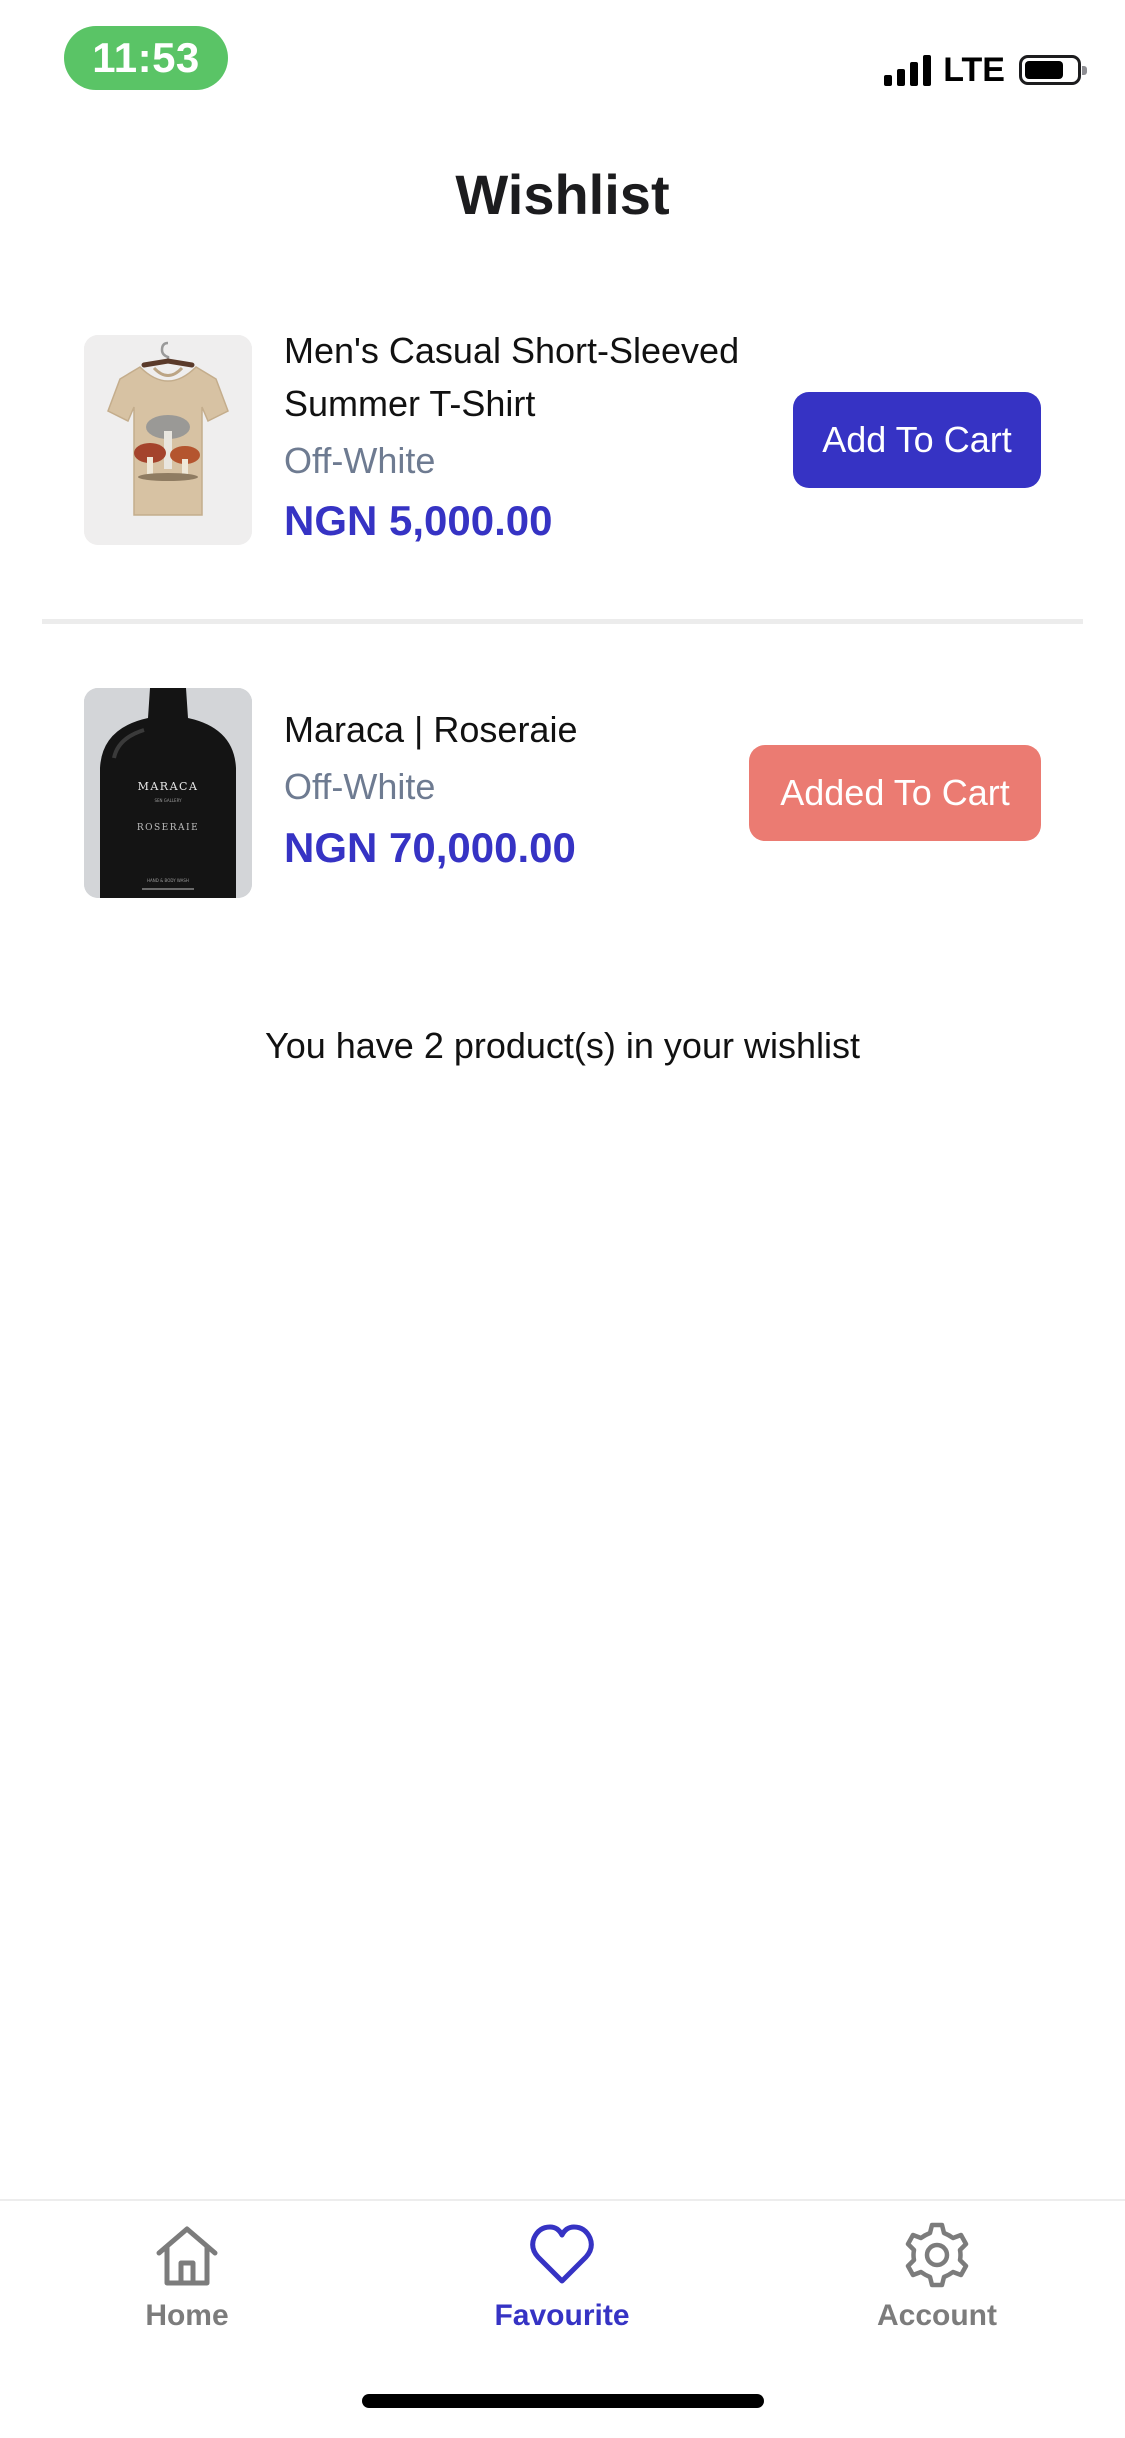 Image resolution: width=1125 pixels, height=2438 pixels. Describe the element at coordinates (168, 800) in the screenshot. I see `bottle-sub: SEN GALLERY` at that location.